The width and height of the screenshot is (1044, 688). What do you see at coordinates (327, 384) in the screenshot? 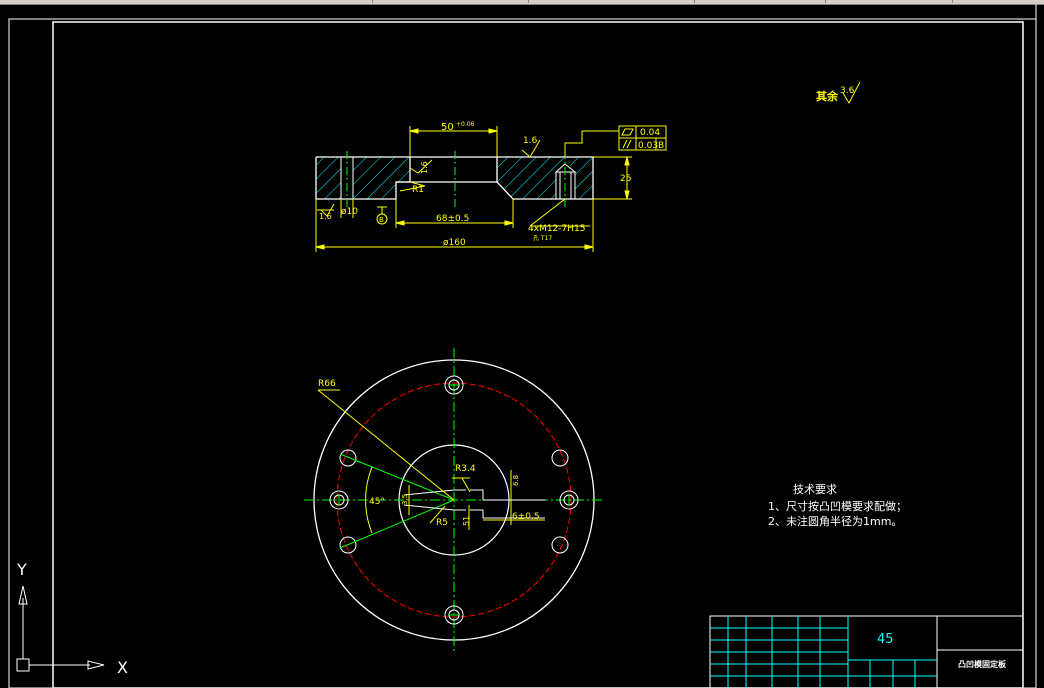
I see `radius-r66: R66` at bounding box center [327, 384].